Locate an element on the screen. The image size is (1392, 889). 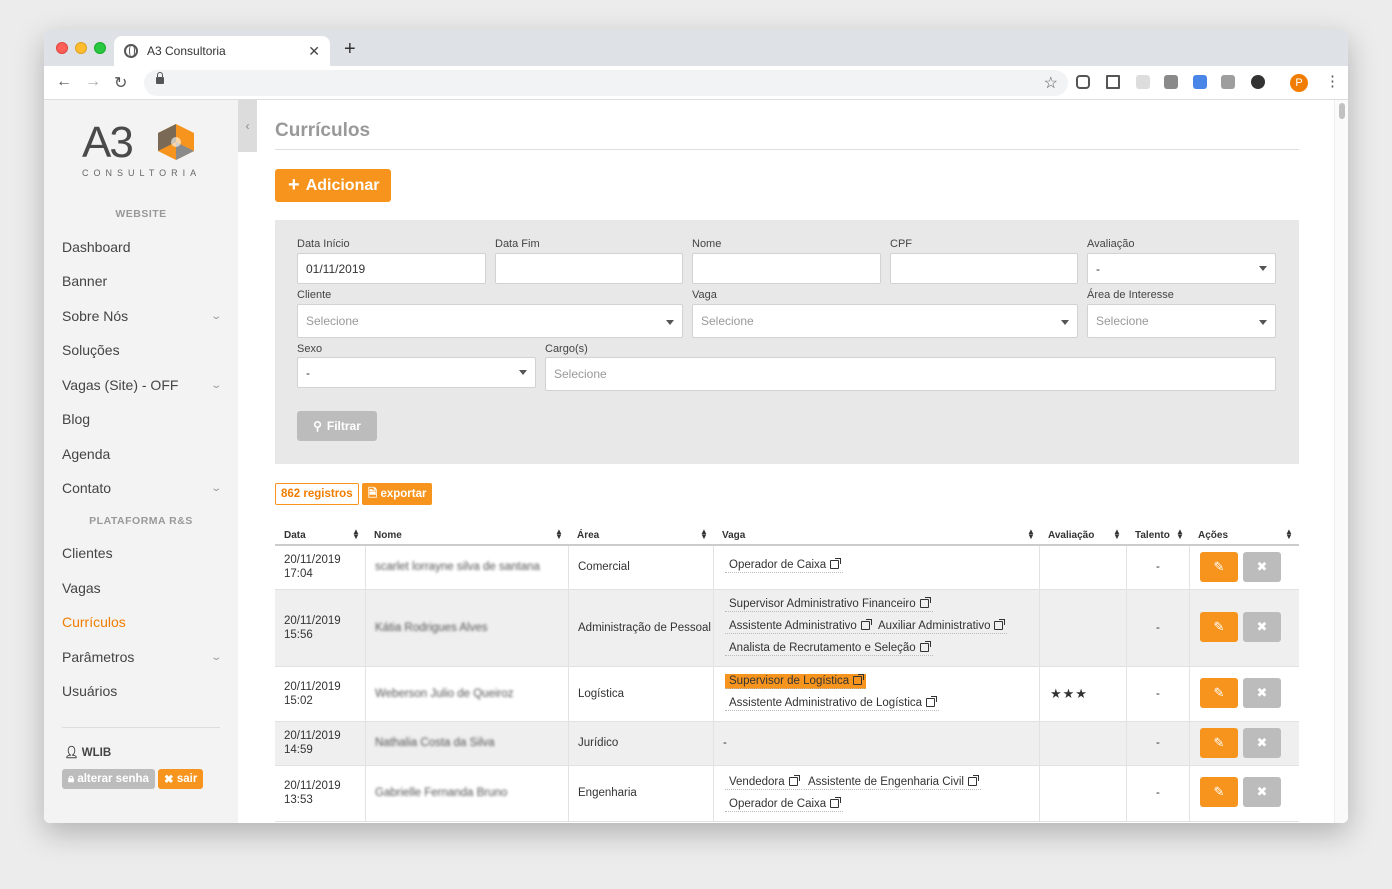
col-data: Data is located at coordinates (295, 535).